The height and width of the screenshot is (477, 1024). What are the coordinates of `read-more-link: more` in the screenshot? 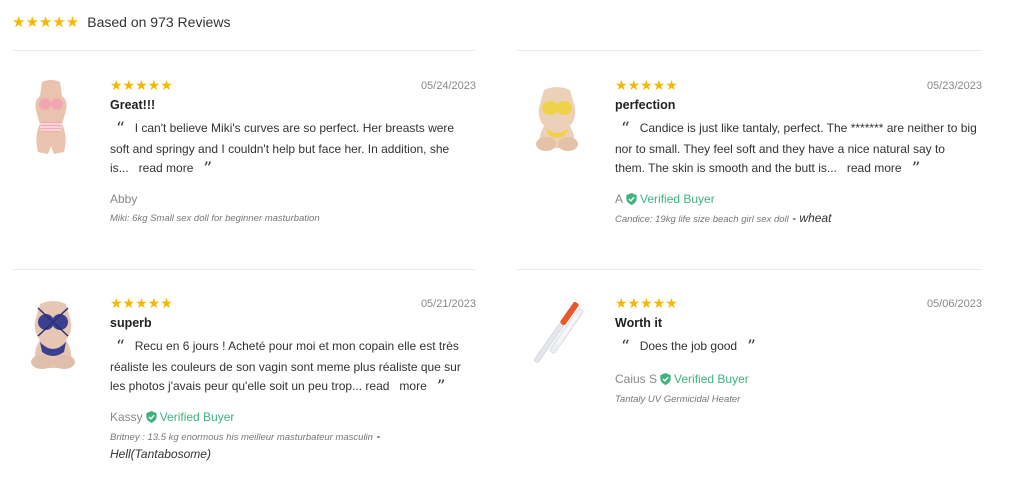 It's located at (412, 386).